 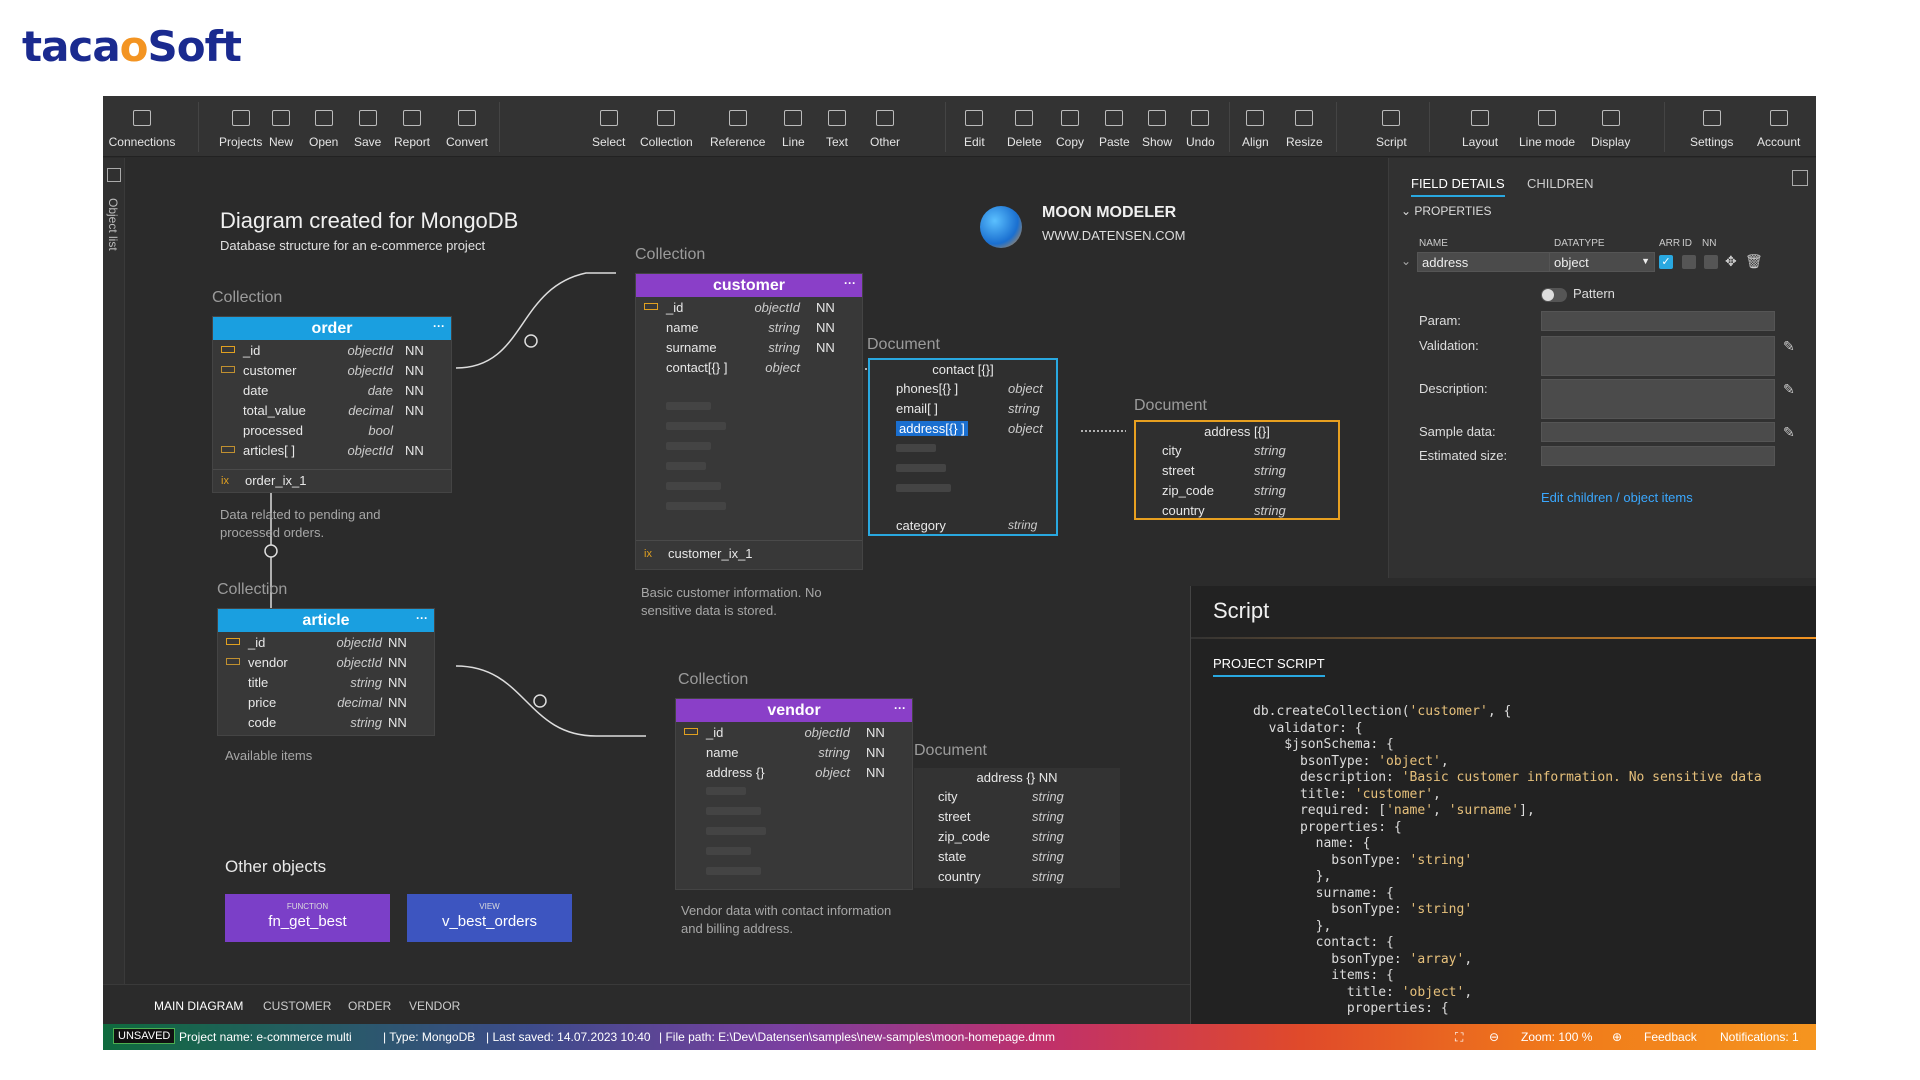 What do you see at coordinates (326, 682) in the screenshot?
I see `table-row: title string NN` at bounding box center [326, 682].